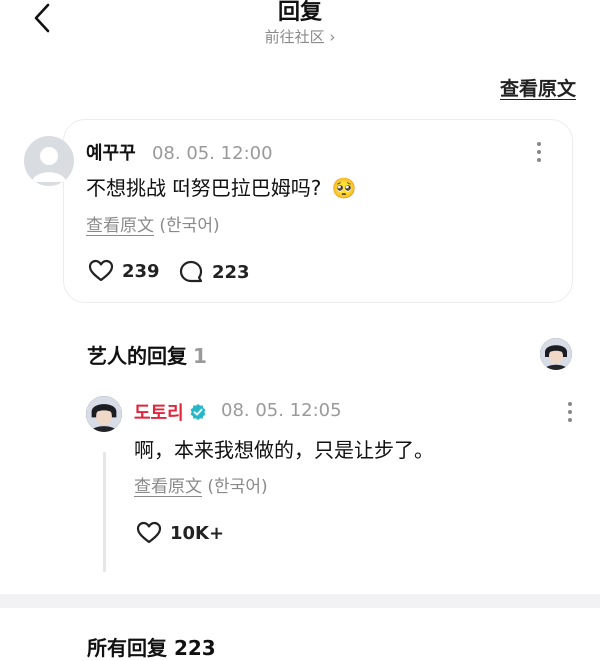 The width and height of the screenshot is (600, 661). What do you see at coordinates (538, 87) in the screenshot?
I see `view-original-button: 查看原文` at bounding box center [538, 87].